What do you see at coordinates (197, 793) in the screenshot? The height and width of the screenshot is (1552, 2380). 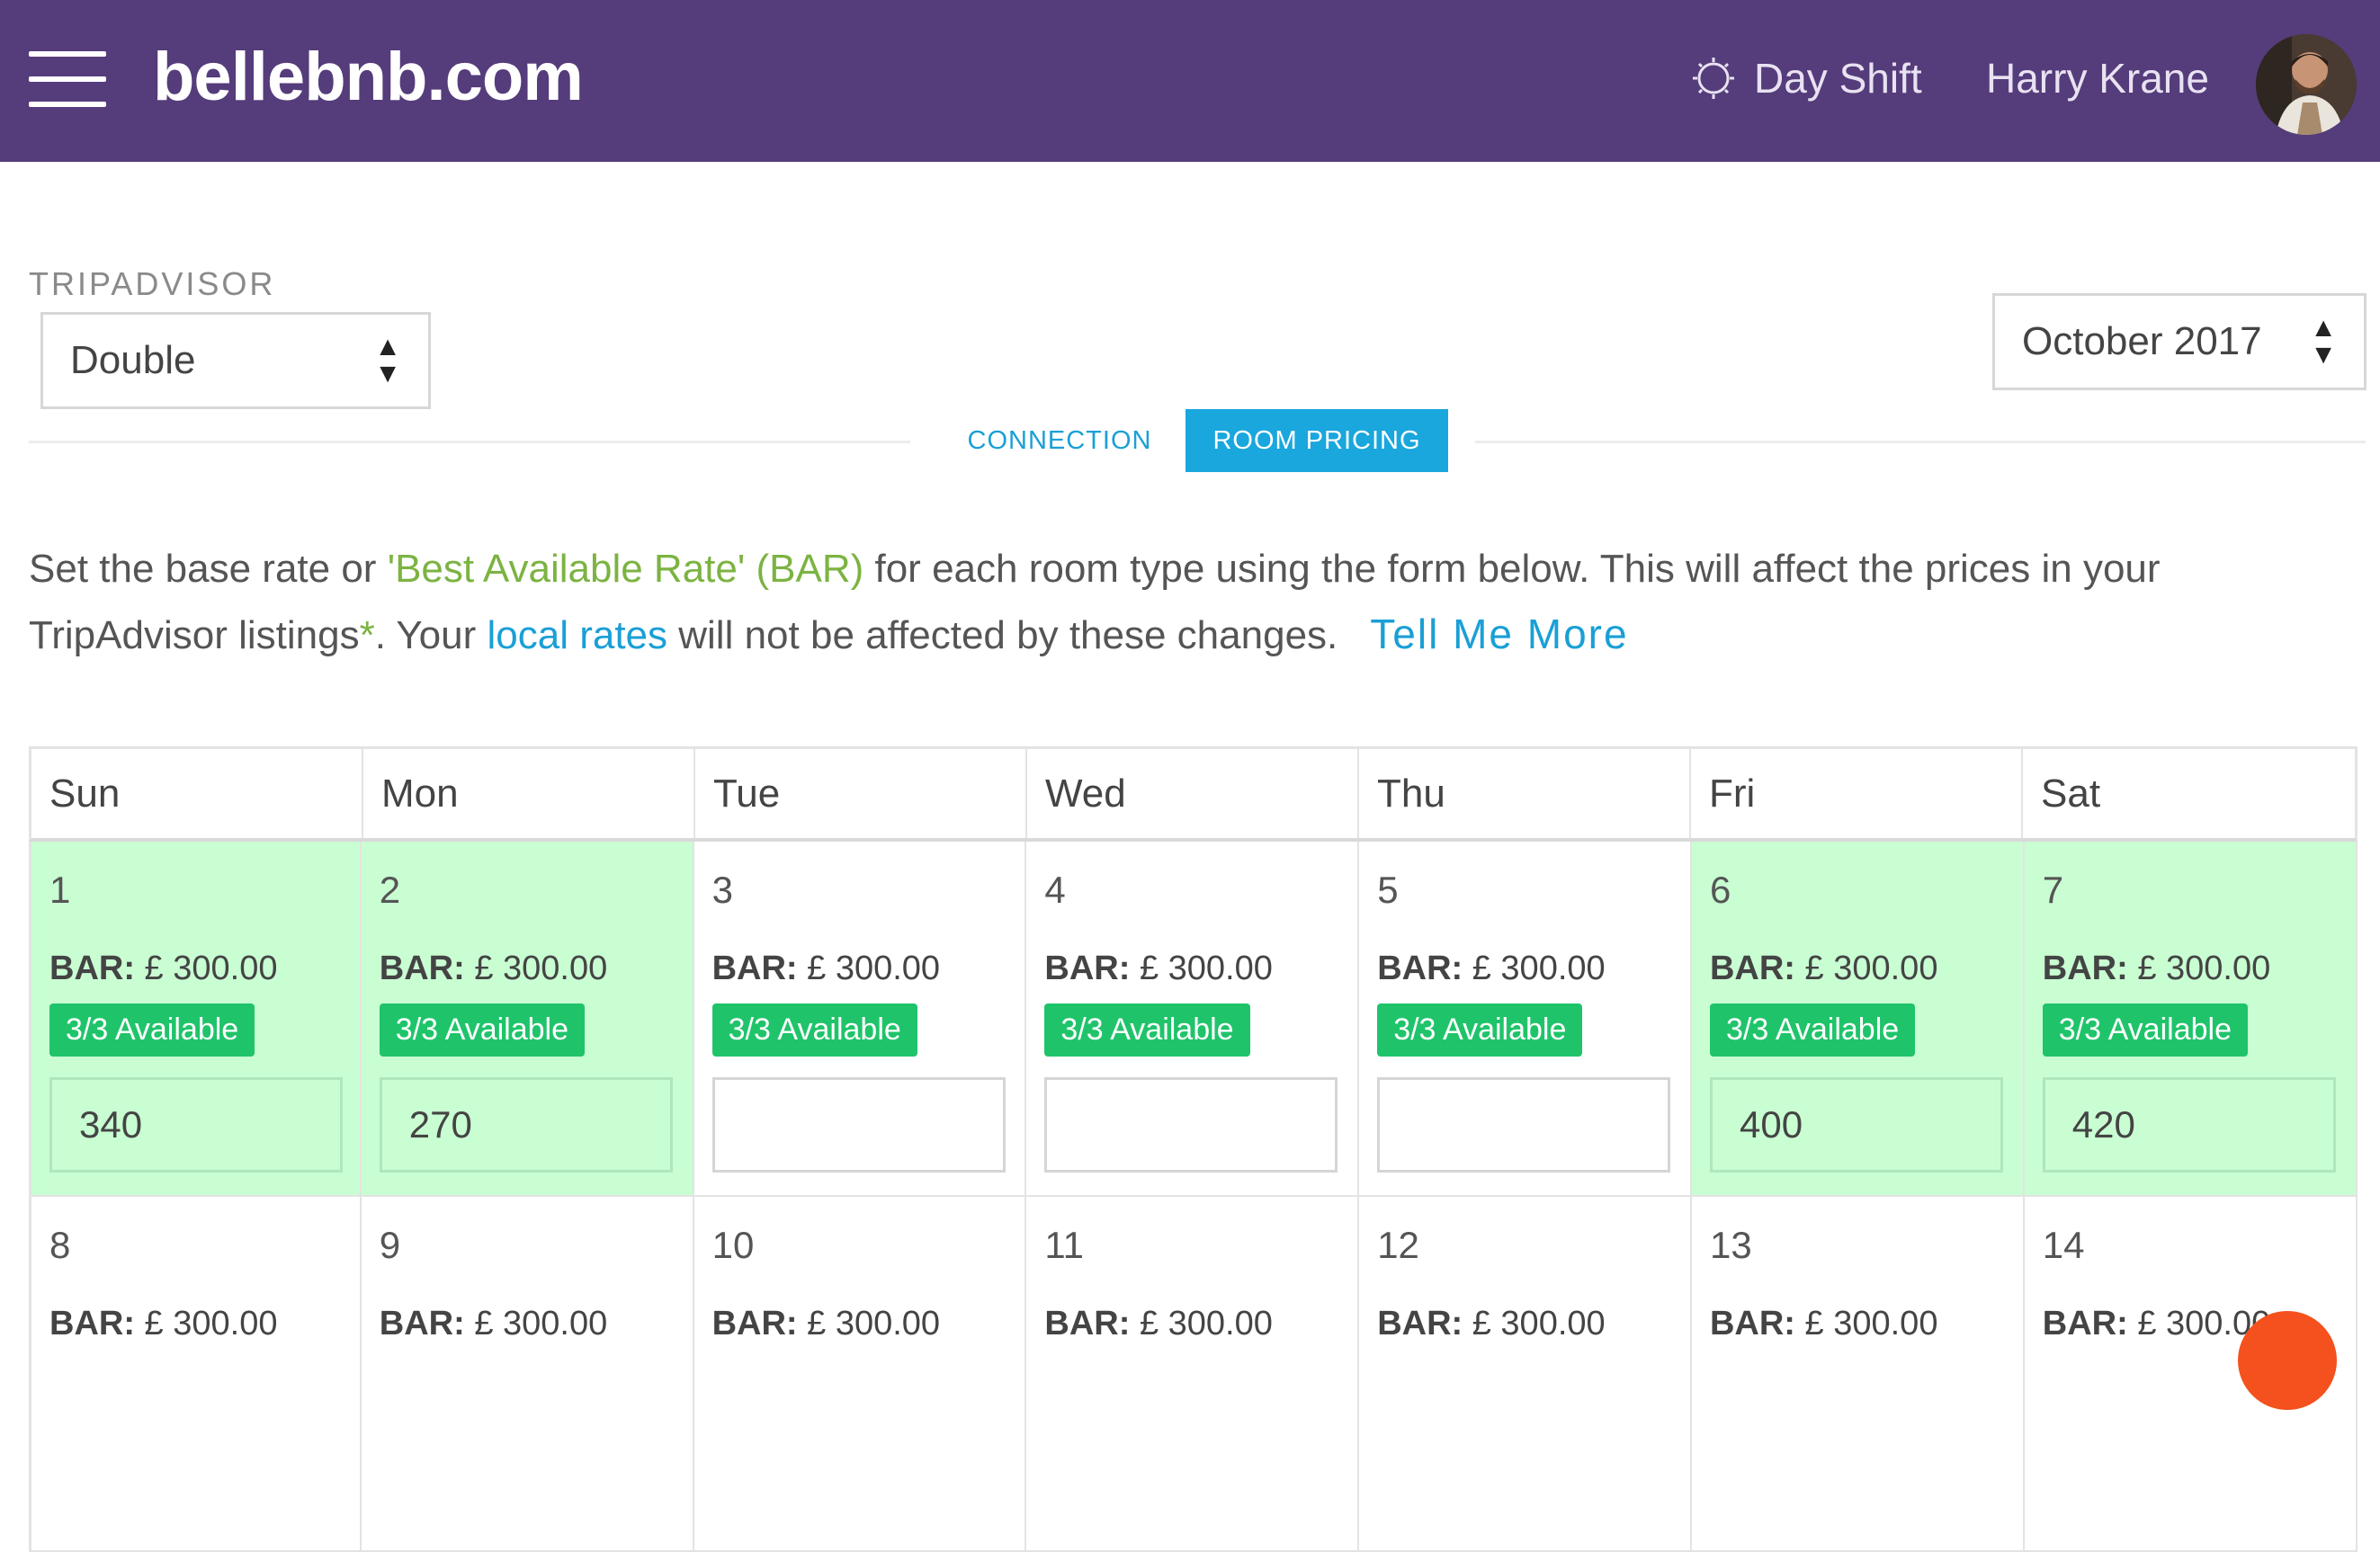 I see `weekday-header: Sun` at bounding box center [197, 793].